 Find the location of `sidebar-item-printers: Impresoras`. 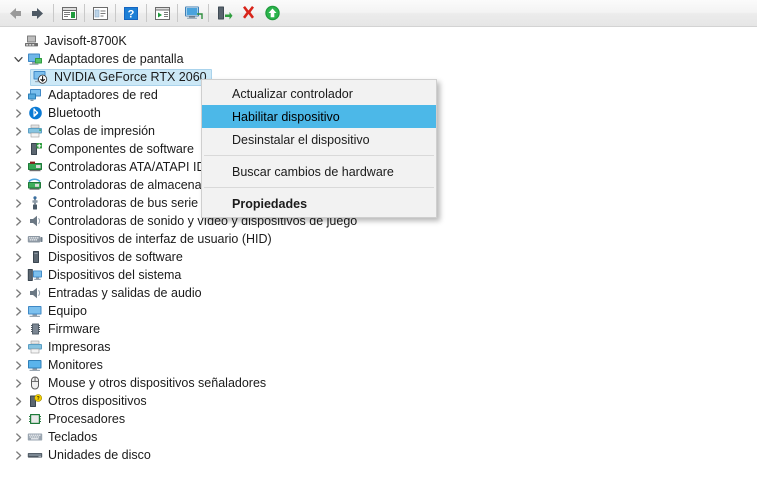

sidebar-item-printers: Impresoras is located at coordinates (378, 347).